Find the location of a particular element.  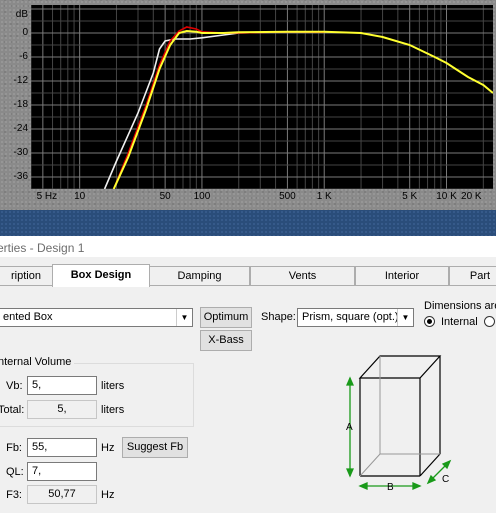

optimum-button: Optimum is located at coordinates (226, 317).